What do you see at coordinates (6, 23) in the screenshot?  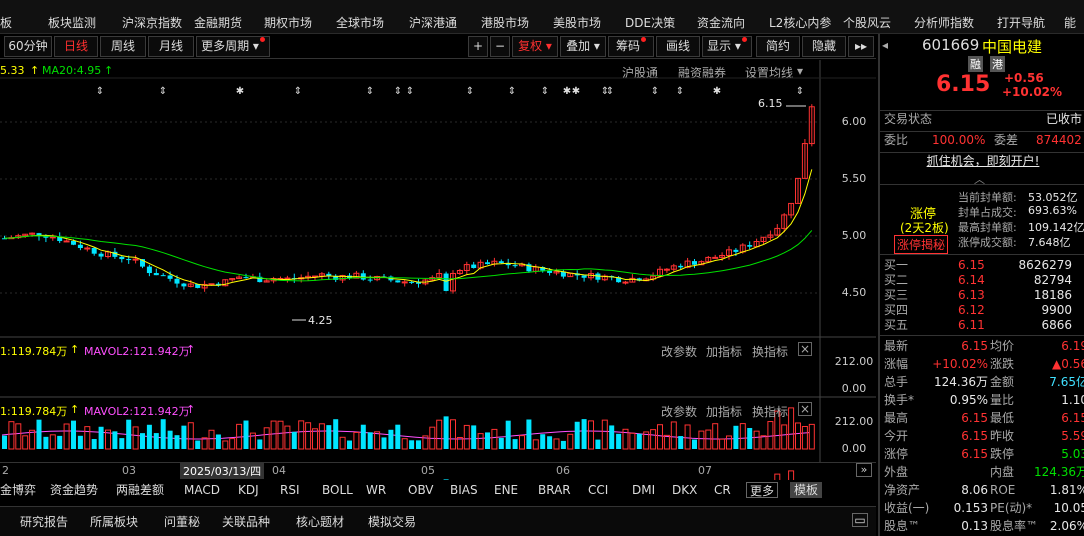 I see `menu-item: 板` at bounding box center [6, 23].